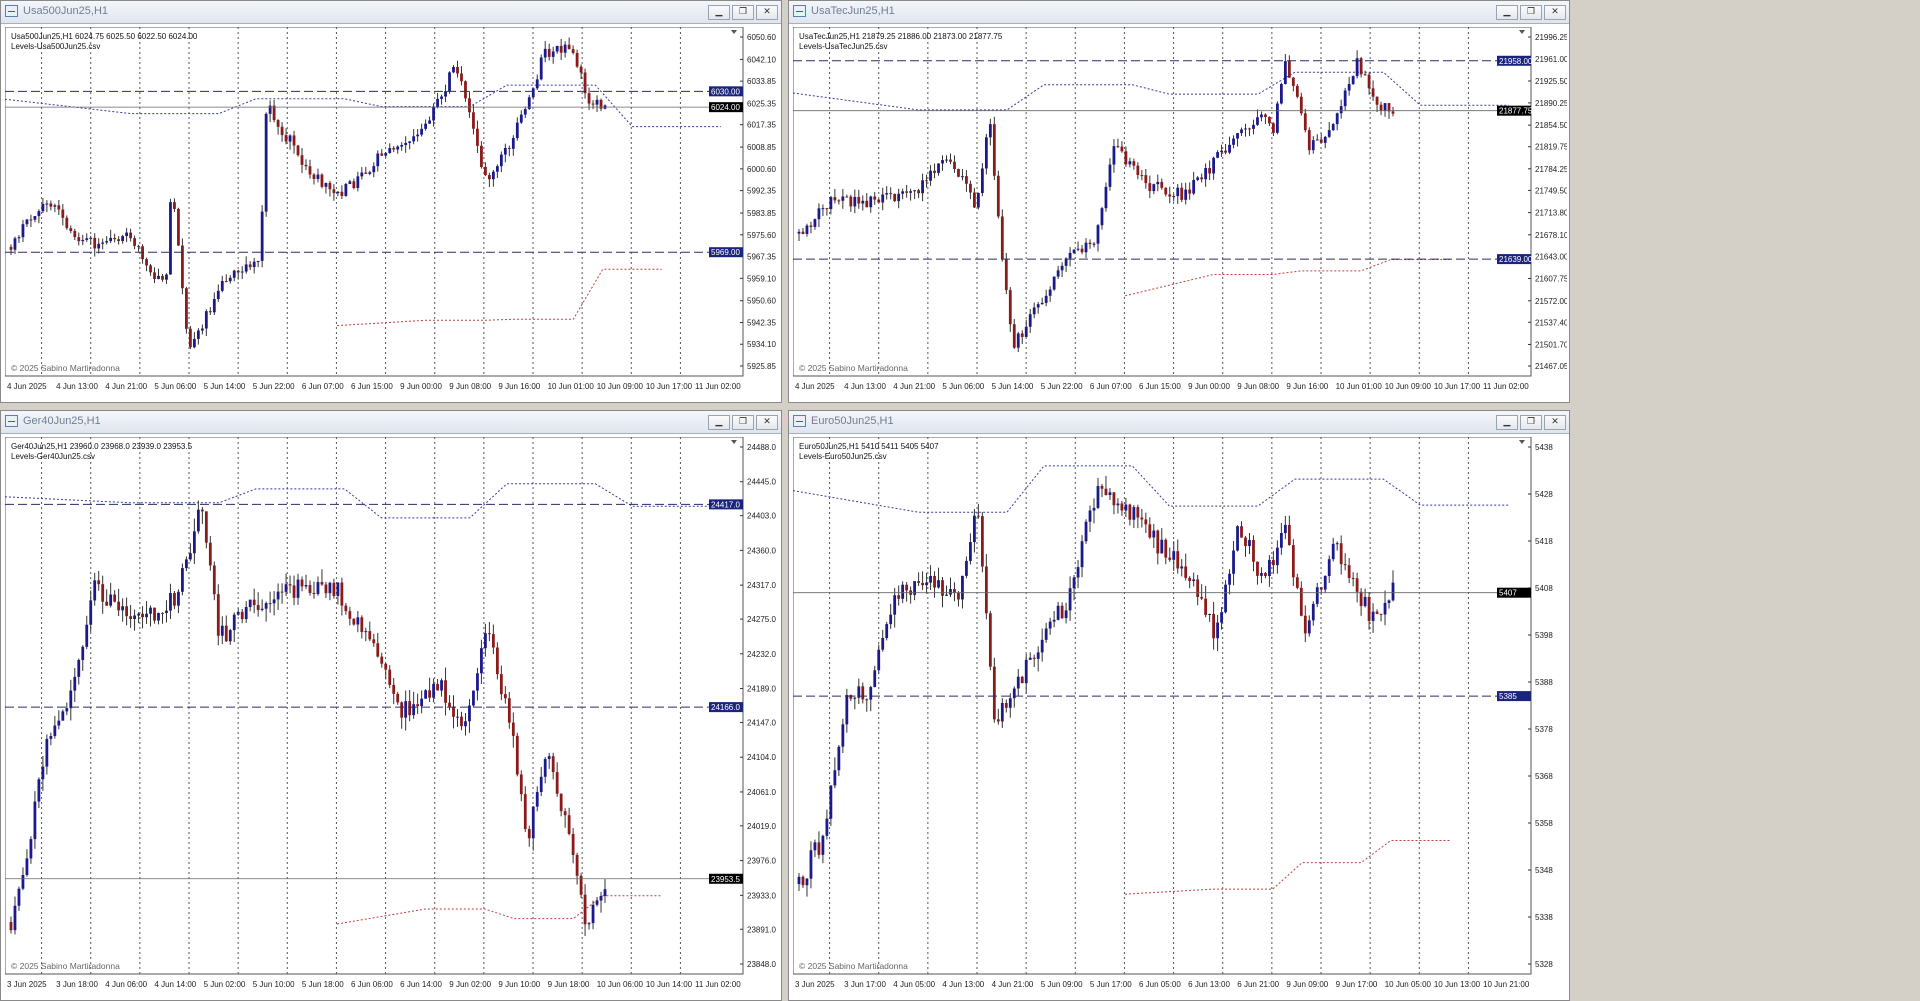 The height and width of the screenshot is (1001, 1920). Describe the element at coordinates (175, 984) in the screenshot. I see `time-axis-label: 4 Jun 14:00` at that location.